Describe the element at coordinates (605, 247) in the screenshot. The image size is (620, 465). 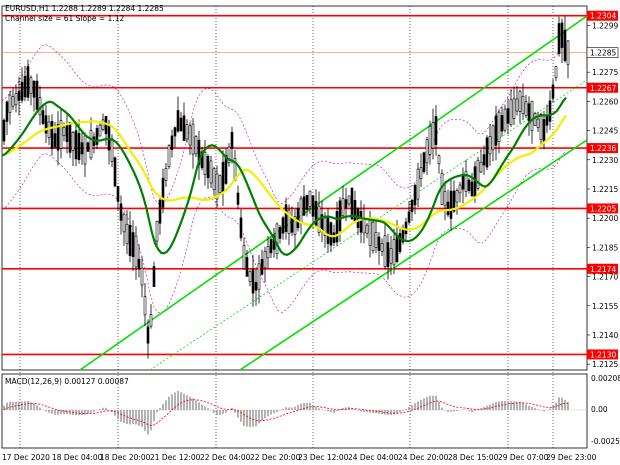
I see `svg-text: 1.2185` at that location.